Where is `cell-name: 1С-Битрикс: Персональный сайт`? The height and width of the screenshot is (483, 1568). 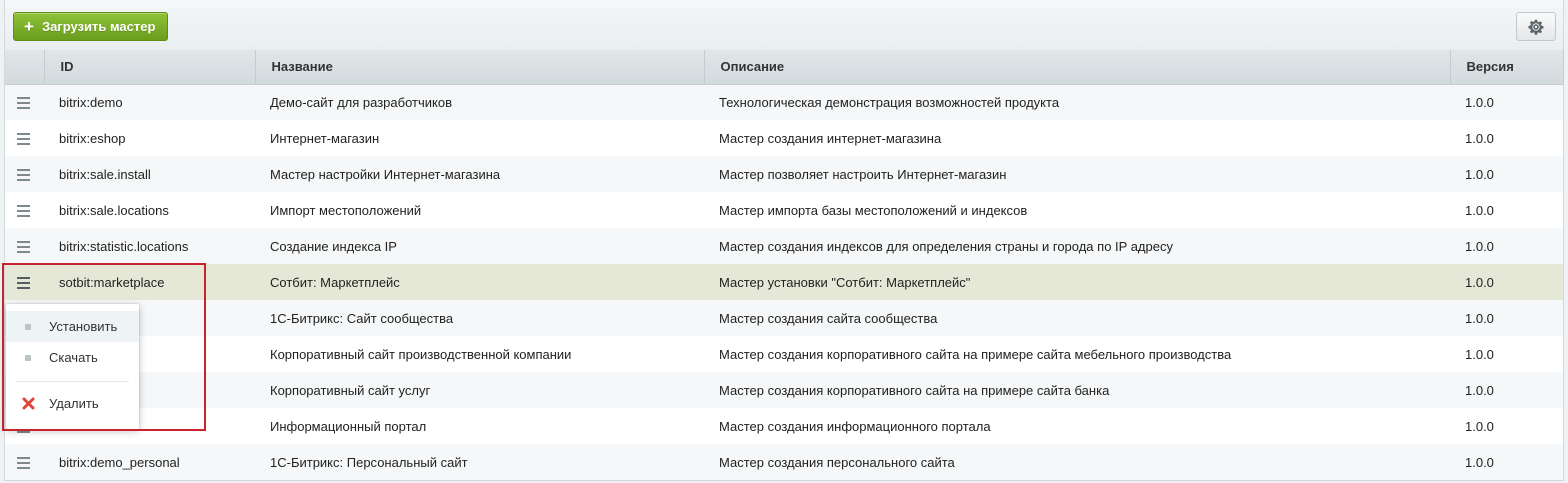 cell-name: 1С-Битрикс: Персональный сайт is located at coordinates (479, 462).